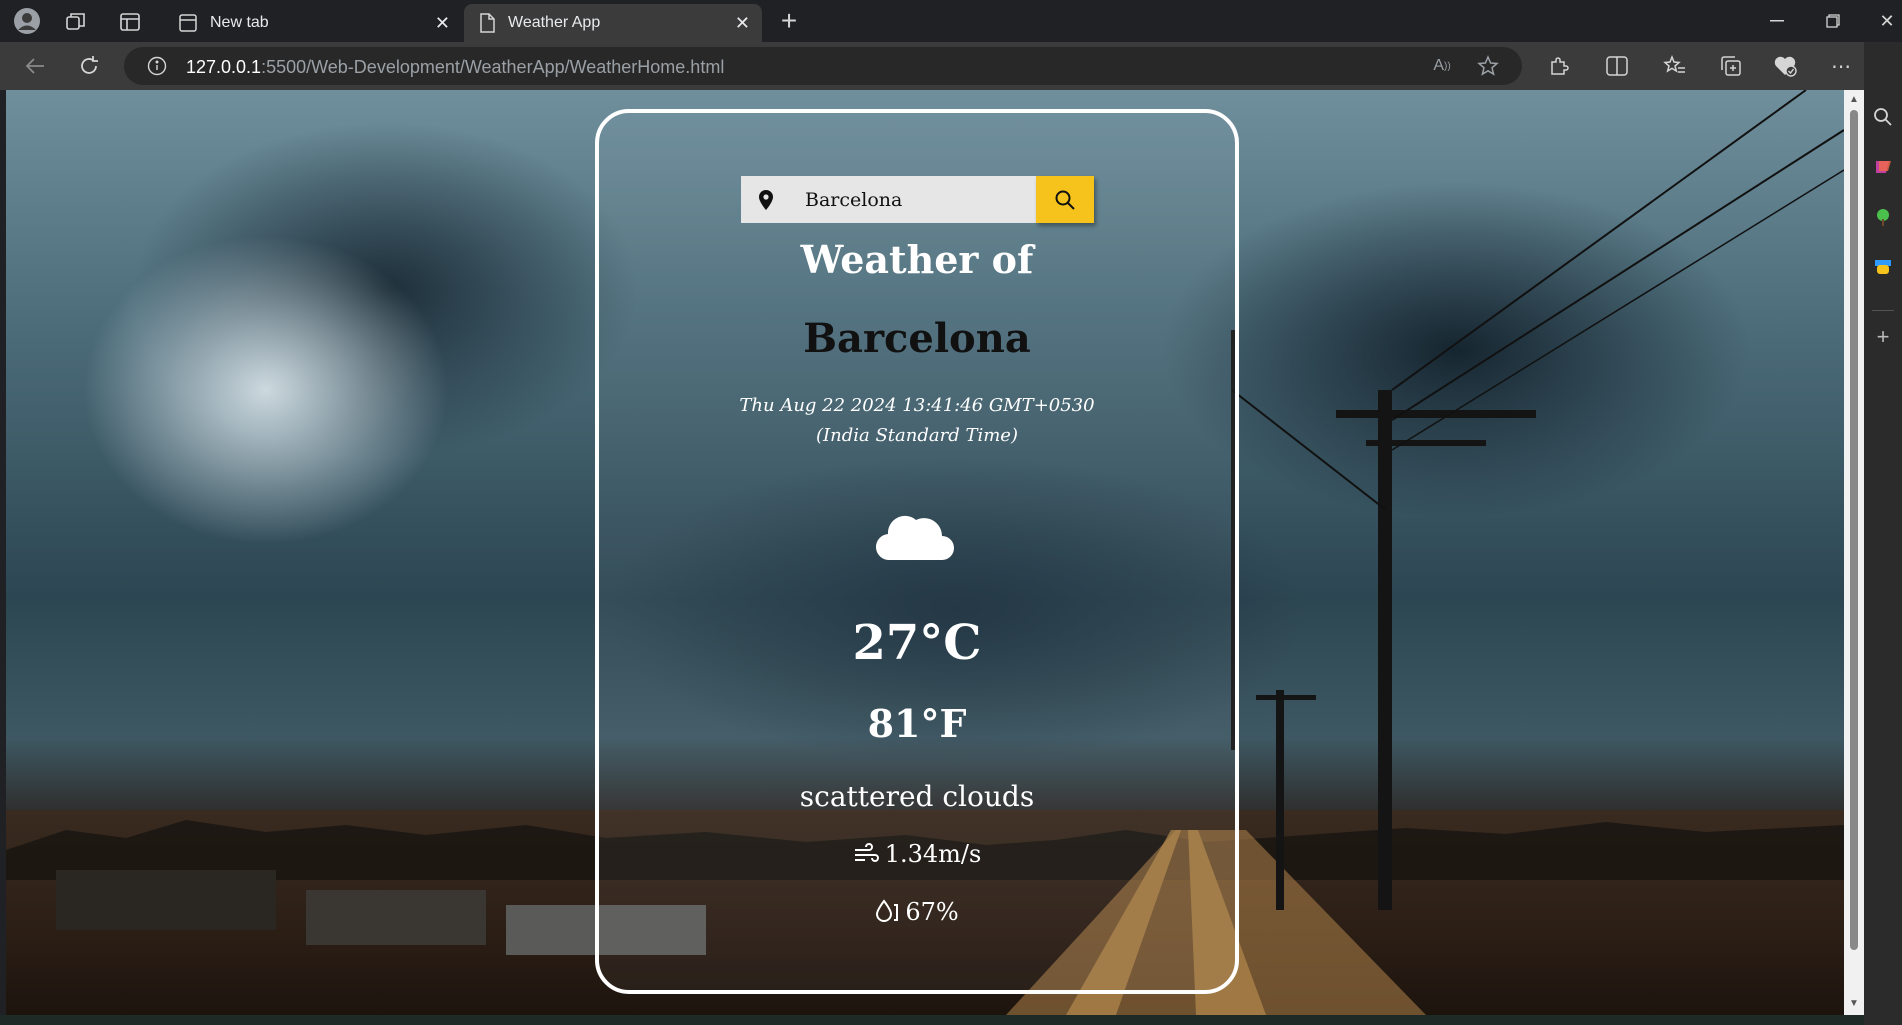  I want to click on split-screen-icon, so click(1617, 66).